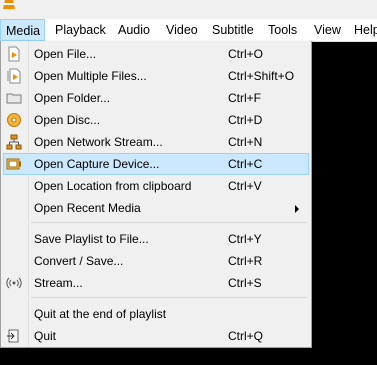 The width and height of the screenshot is (377, 365). Describe the element at coordinates (156, 76) in the screenshot. I see `menu-item-open-multiple-files: Open Multiple Files... Ctrl+Shift+O` at that location.